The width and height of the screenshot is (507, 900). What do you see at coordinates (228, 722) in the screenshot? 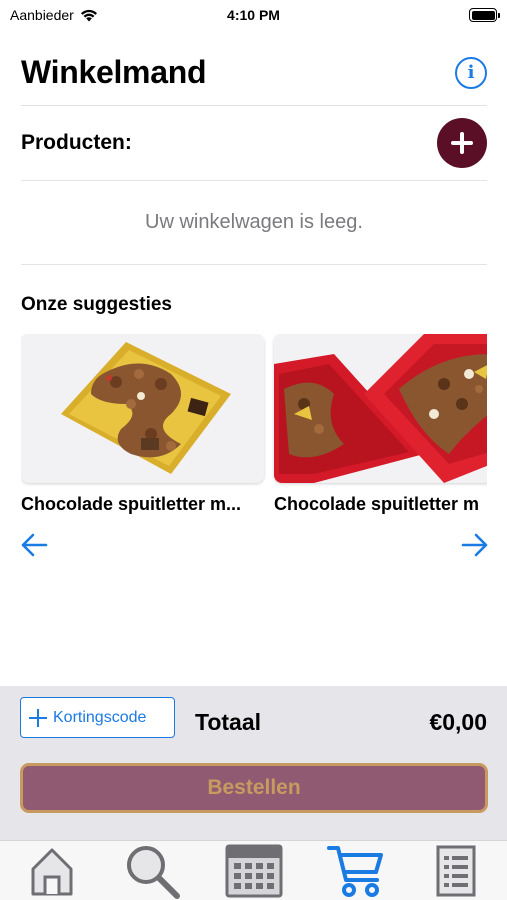
I see `total-label: Totaal` at bounding box center [228, 722].